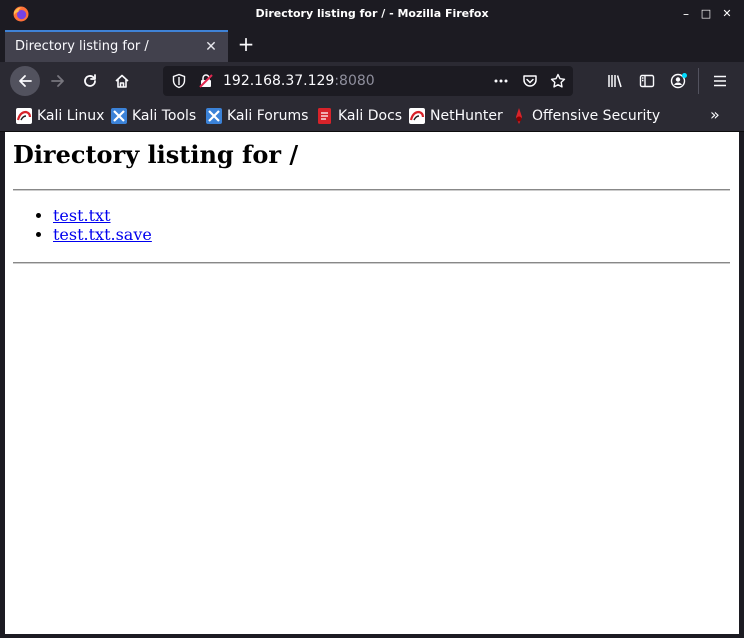  I want to click on hamburger-menu-icon, so click(720, 81).